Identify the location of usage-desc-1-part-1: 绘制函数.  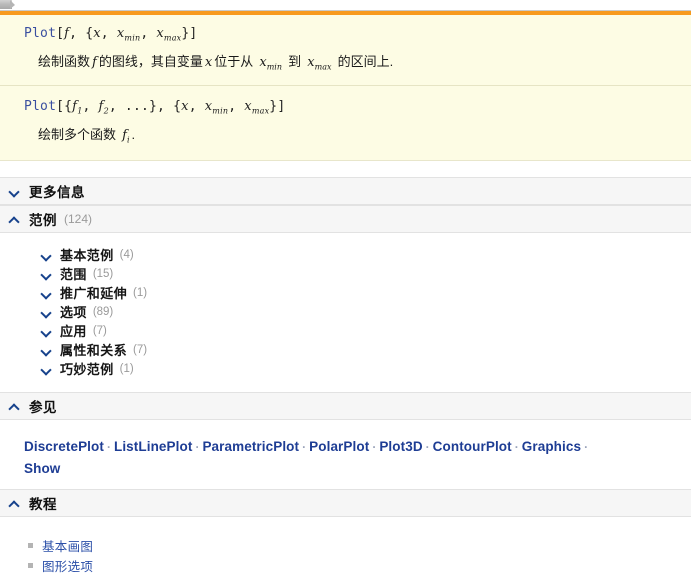
(64, 61).